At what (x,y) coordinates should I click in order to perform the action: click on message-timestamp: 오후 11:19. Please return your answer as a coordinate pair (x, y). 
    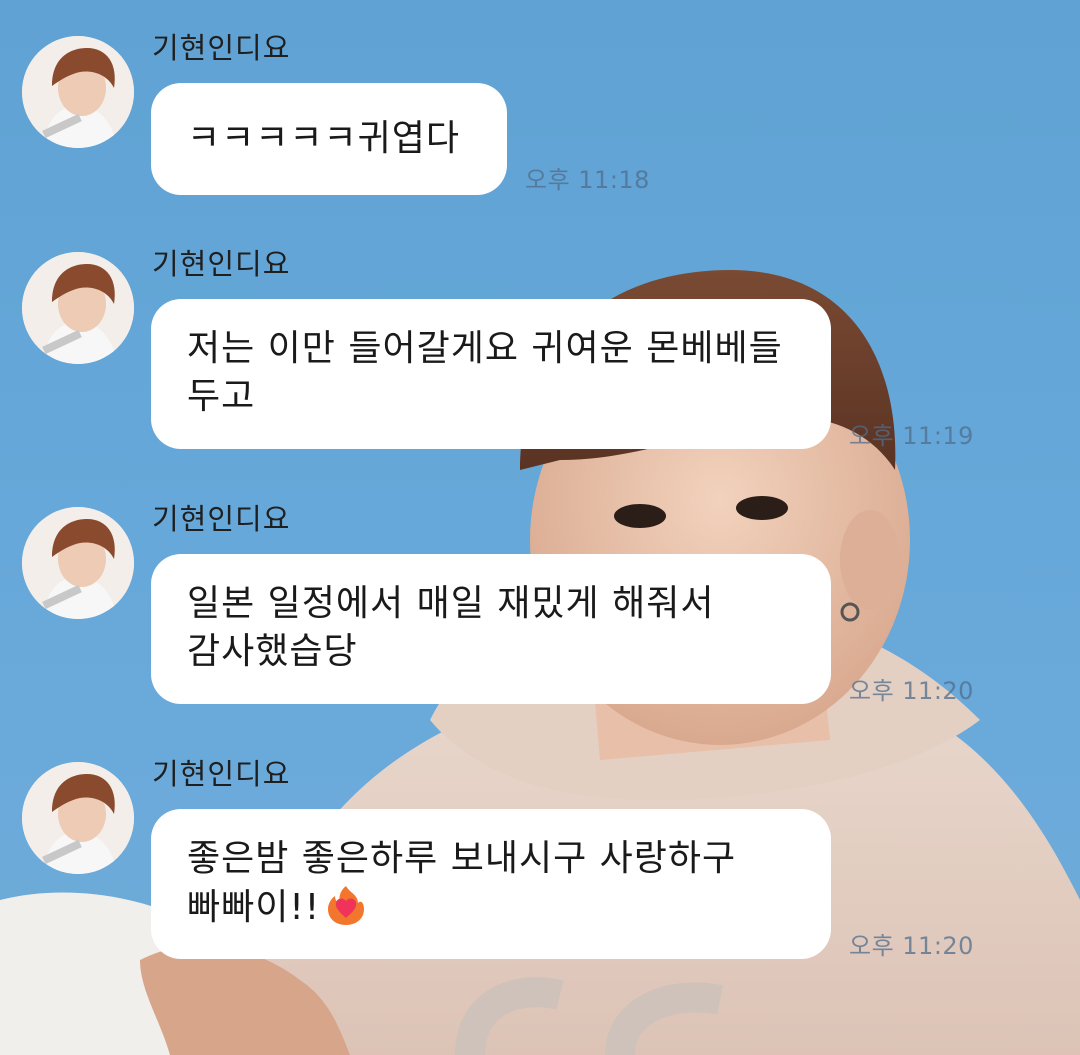
    Looking at the image, I should click on (911, 436).